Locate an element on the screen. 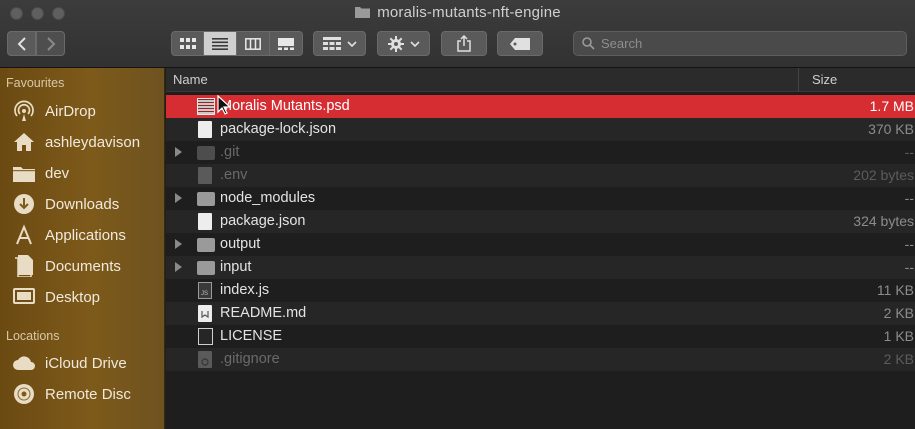 Image resolution: width=915 pixels, height=429 pixels. desktop-icon is located at coordinates (24, 297).